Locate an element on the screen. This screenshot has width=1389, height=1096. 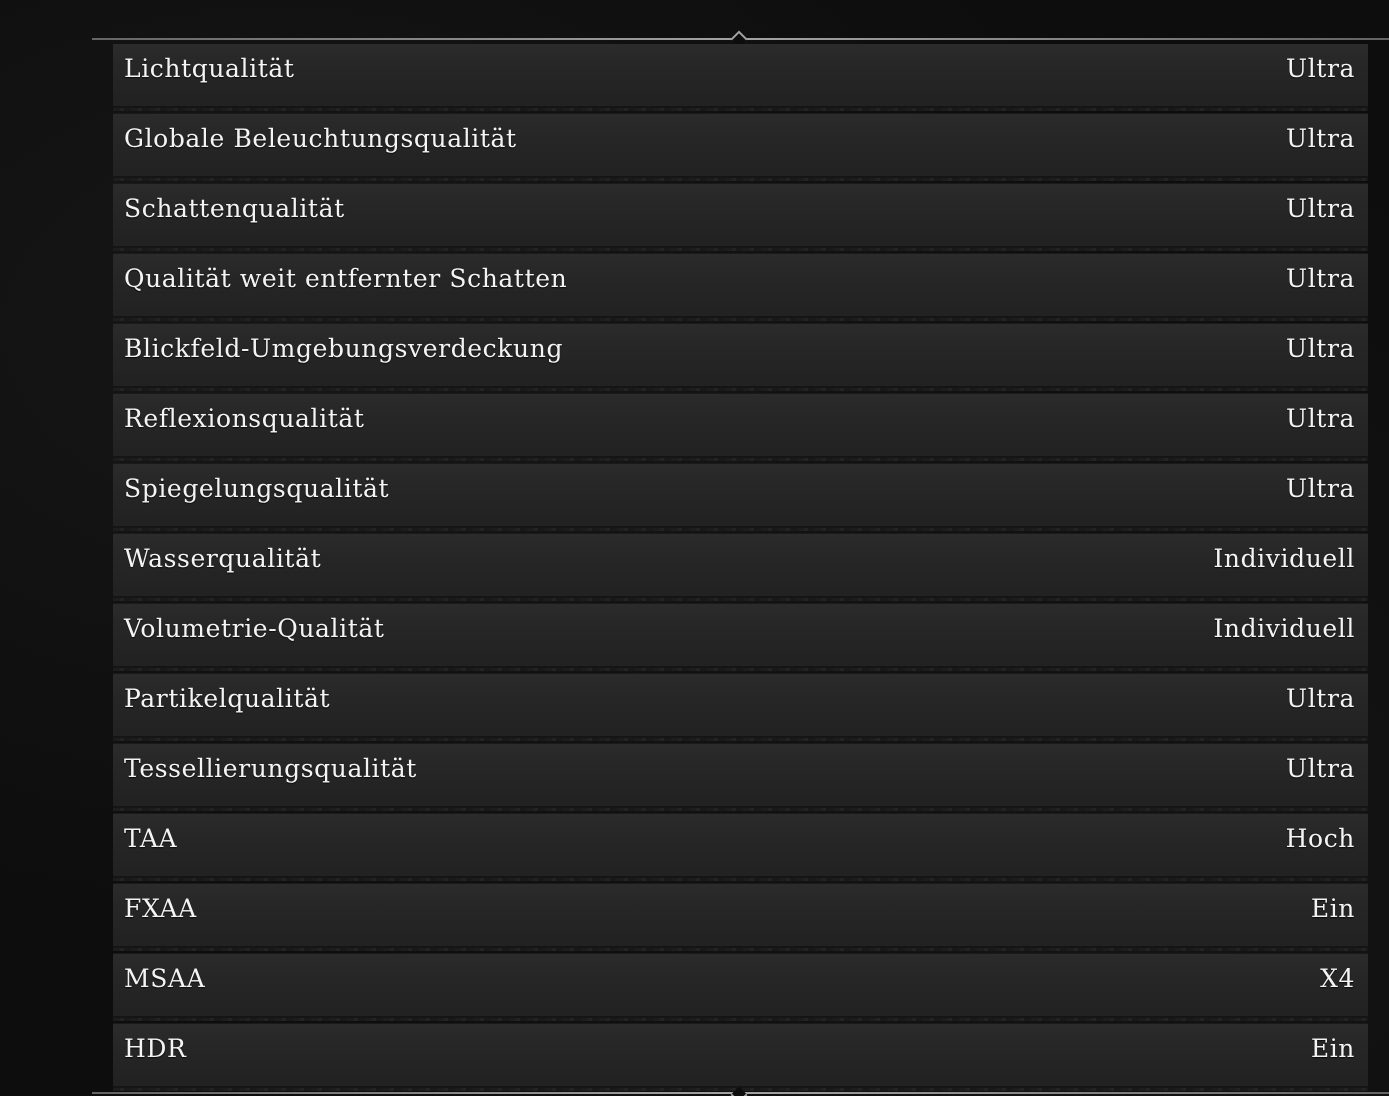
setting-row-volumetrie-qualitaet: Volumetrie-Qualität Individuell is located at coordinates (740, 637).